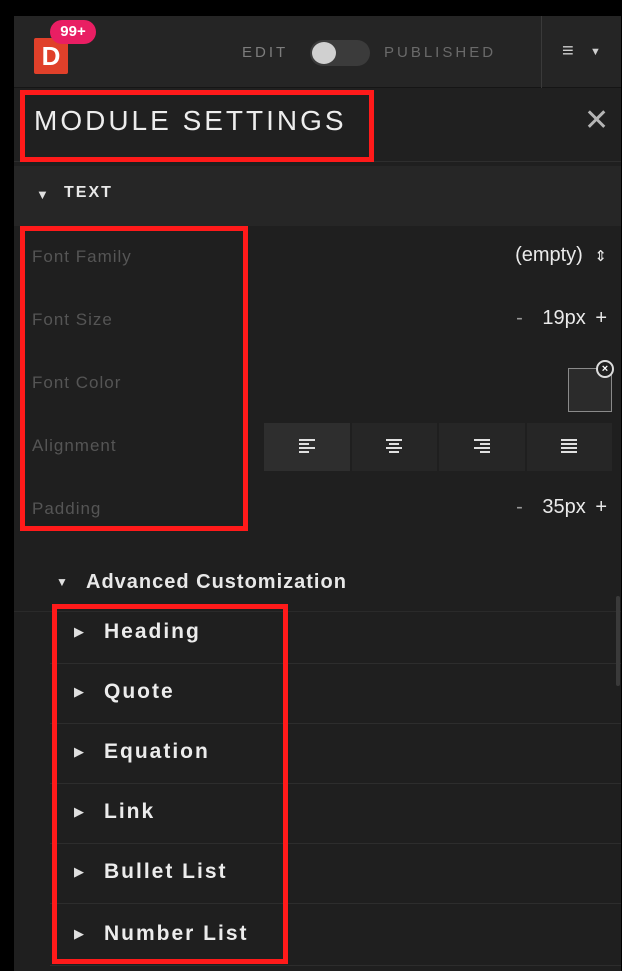  I want to click on align-left-button, so click(307, 447).